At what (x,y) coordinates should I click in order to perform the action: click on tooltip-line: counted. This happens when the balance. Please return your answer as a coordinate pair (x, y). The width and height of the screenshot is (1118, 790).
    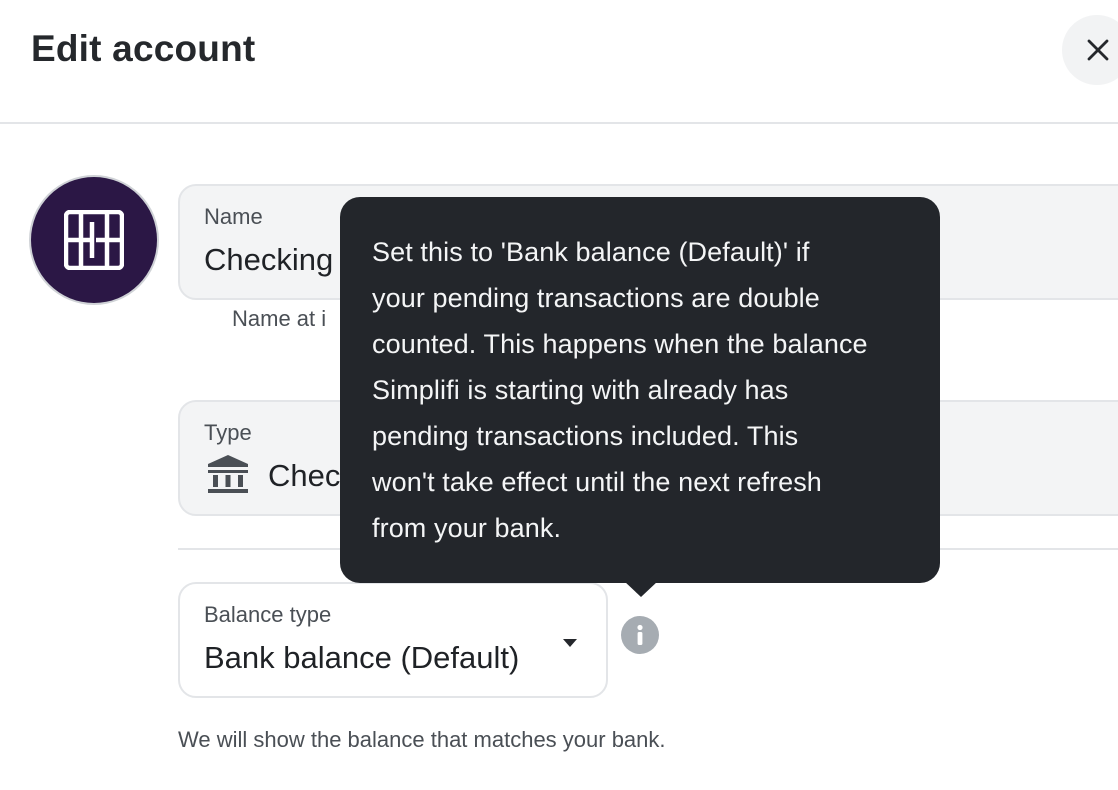
    Looking at the image, I should click on (620, 344).